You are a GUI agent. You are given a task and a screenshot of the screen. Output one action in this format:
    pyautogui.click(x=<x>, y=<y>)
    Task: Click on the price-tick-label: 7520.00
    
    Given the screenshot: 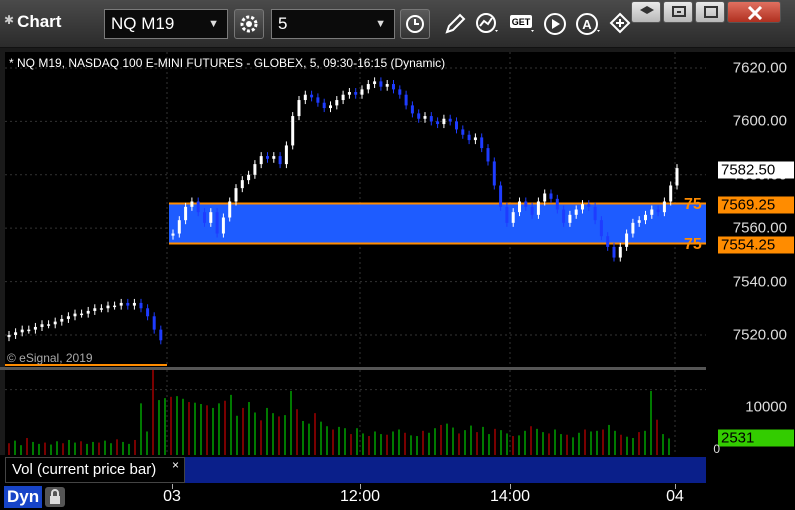 What is the action you would take?
    pyautogui.click(x=759, y=335)
    